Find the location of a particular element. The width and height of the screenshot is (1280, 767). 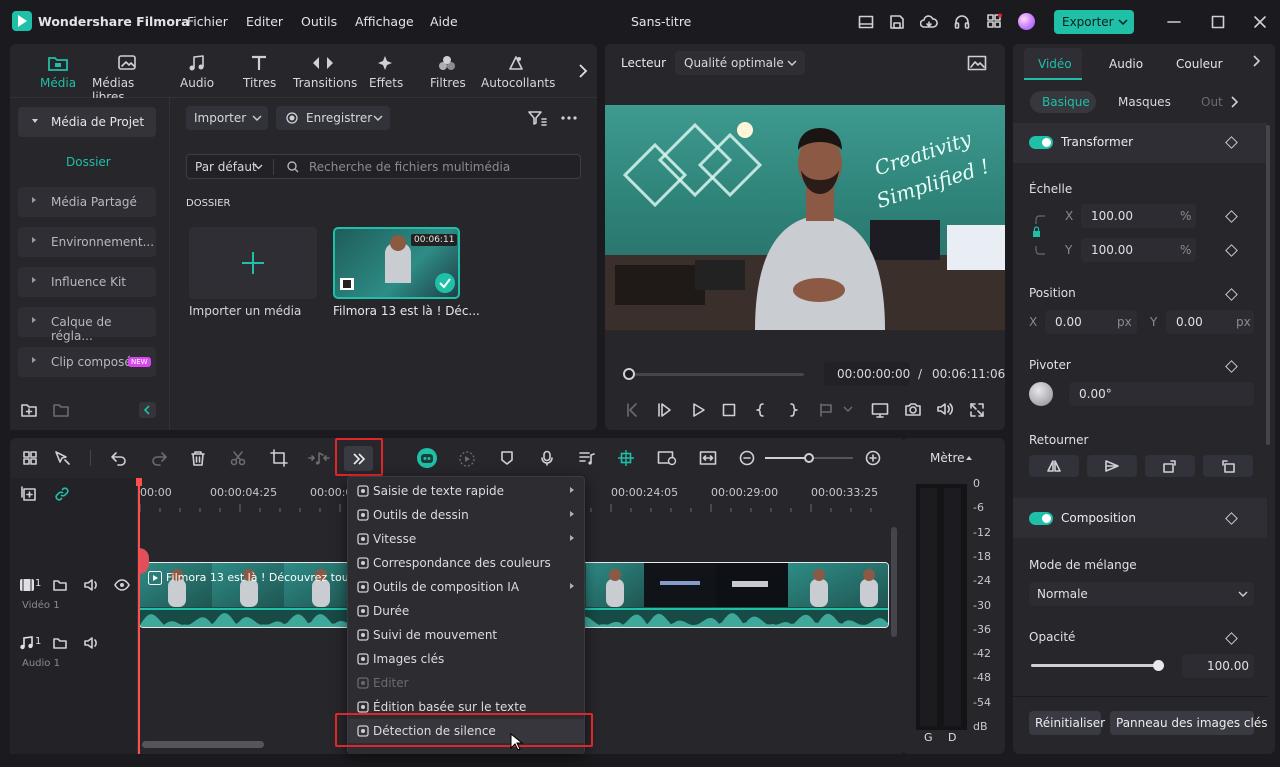

color-match-item: Correspondance des couleurs is located at coordinates (466, 563).